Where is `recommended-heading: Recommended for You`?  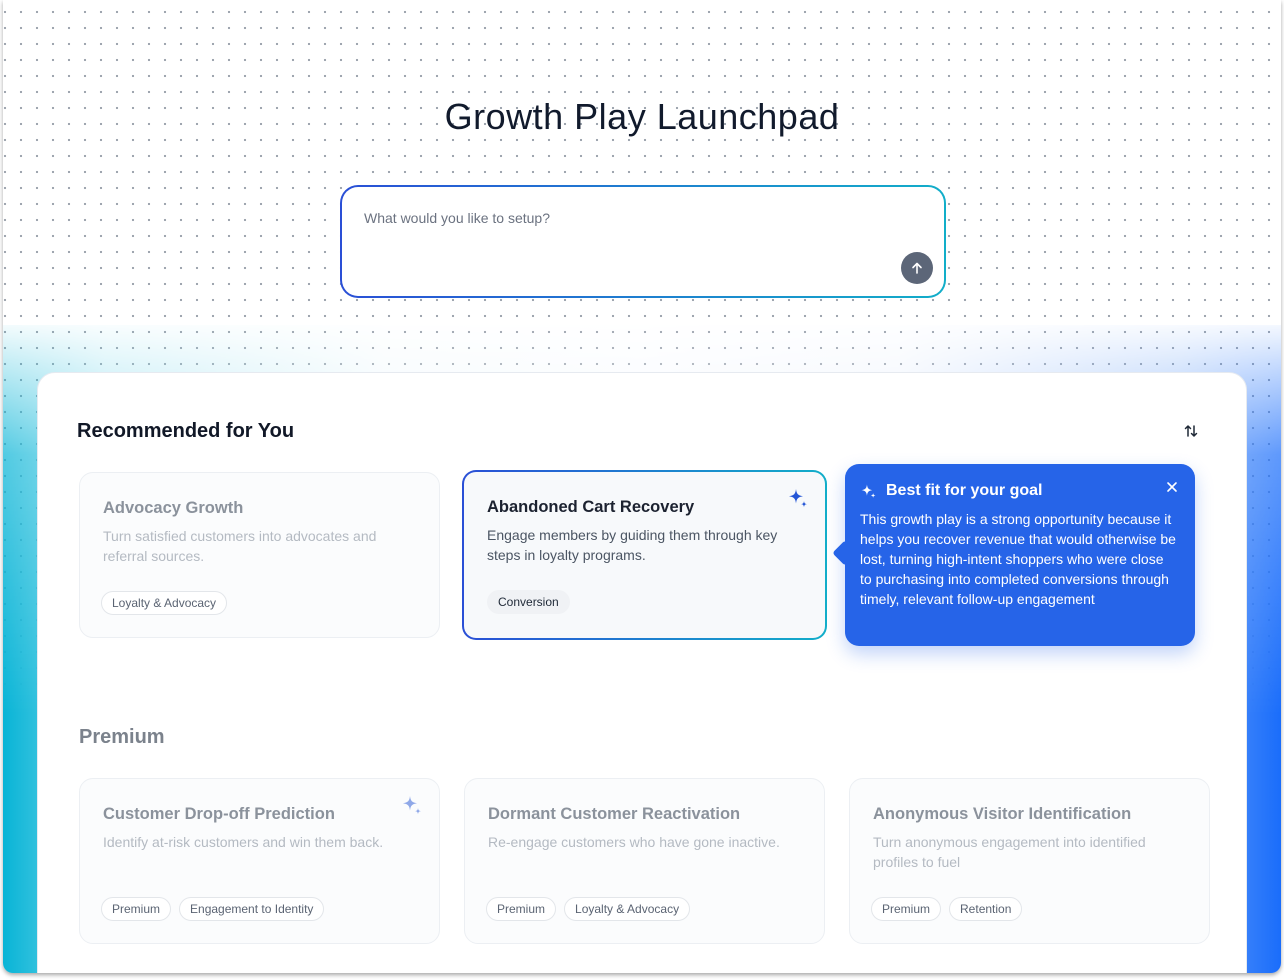 recommended-heading: Recommended for You is located at coordinates (186, 431).